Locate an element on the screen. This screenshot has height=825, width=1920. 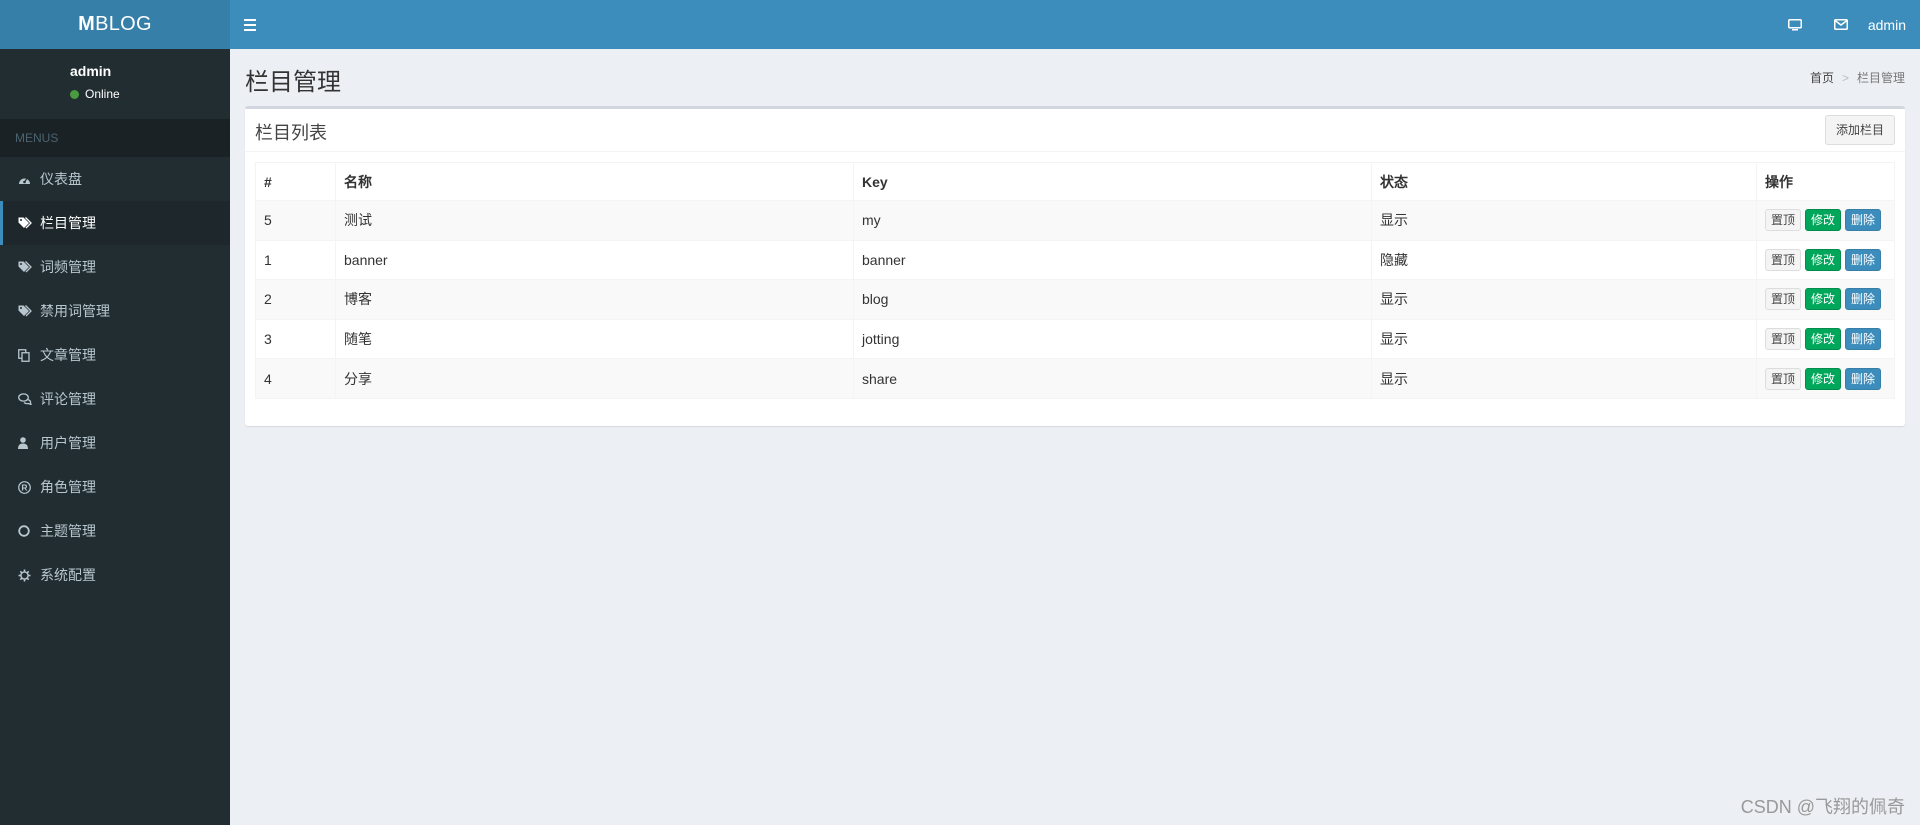
column-header-key: Key is located at coordinates (1112, 181).